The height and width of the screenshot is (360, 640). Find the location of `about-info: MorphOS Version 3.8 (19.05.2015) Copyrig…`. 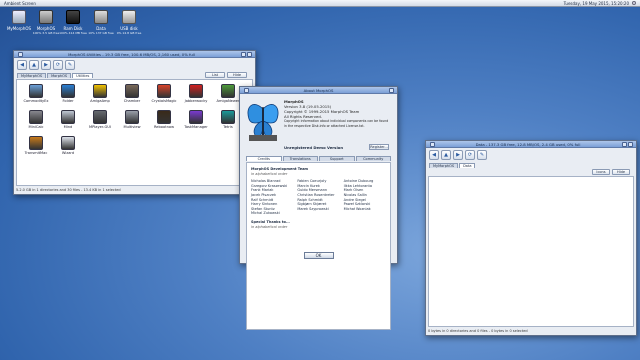

about-info: MorphOS Version 3.8 (19.05.2015) Copyrig… is located at coordinates (336, 114).